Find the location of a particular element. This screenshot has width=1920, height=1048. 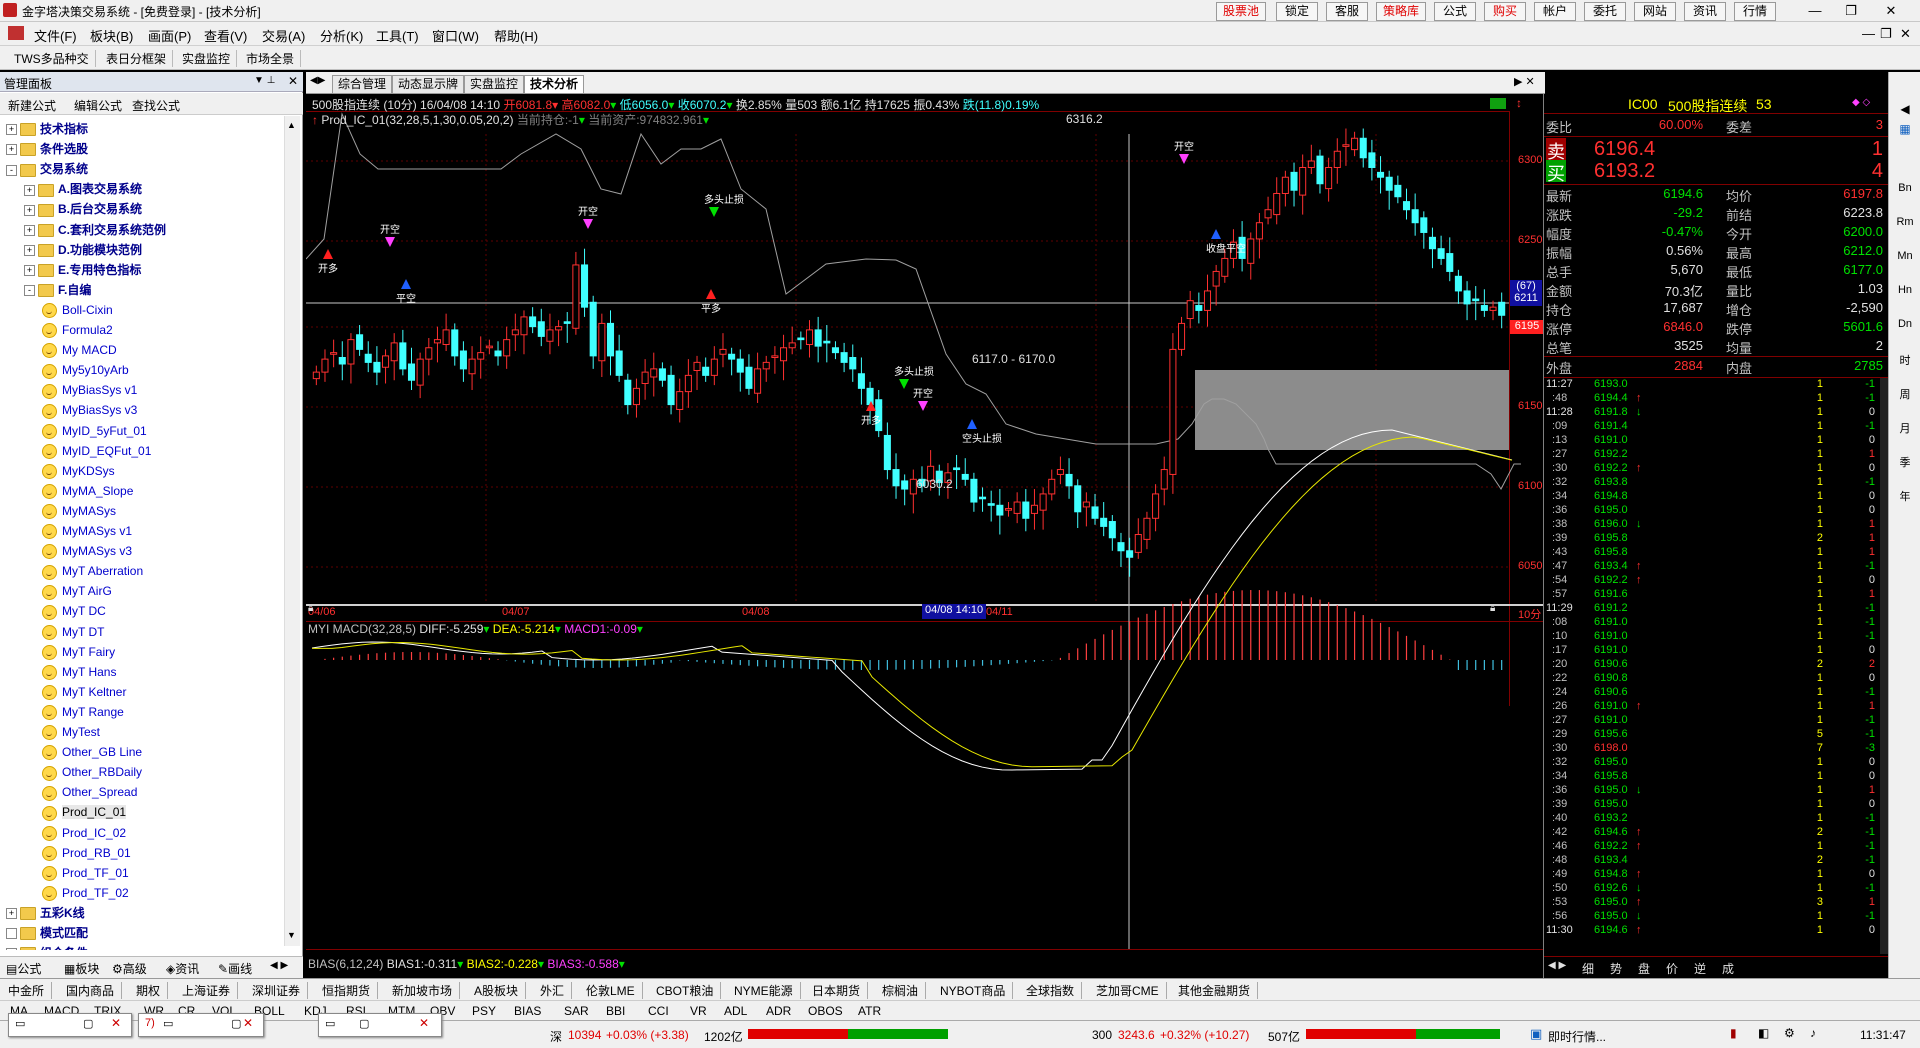

tree-folder: - F.自编 is located at coordinates (57, 290).